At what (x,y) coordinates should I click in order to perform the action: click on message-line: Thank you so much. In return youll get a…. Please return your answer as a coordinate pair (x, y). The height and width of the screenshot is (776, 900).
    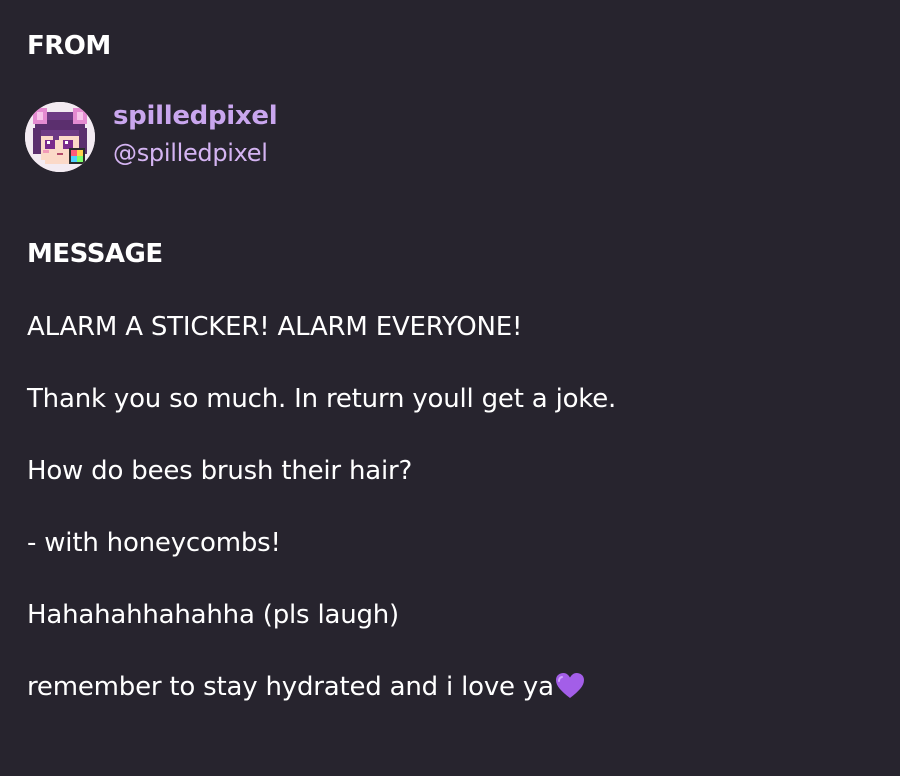
    Looking at the image, I should click on (322, 399).